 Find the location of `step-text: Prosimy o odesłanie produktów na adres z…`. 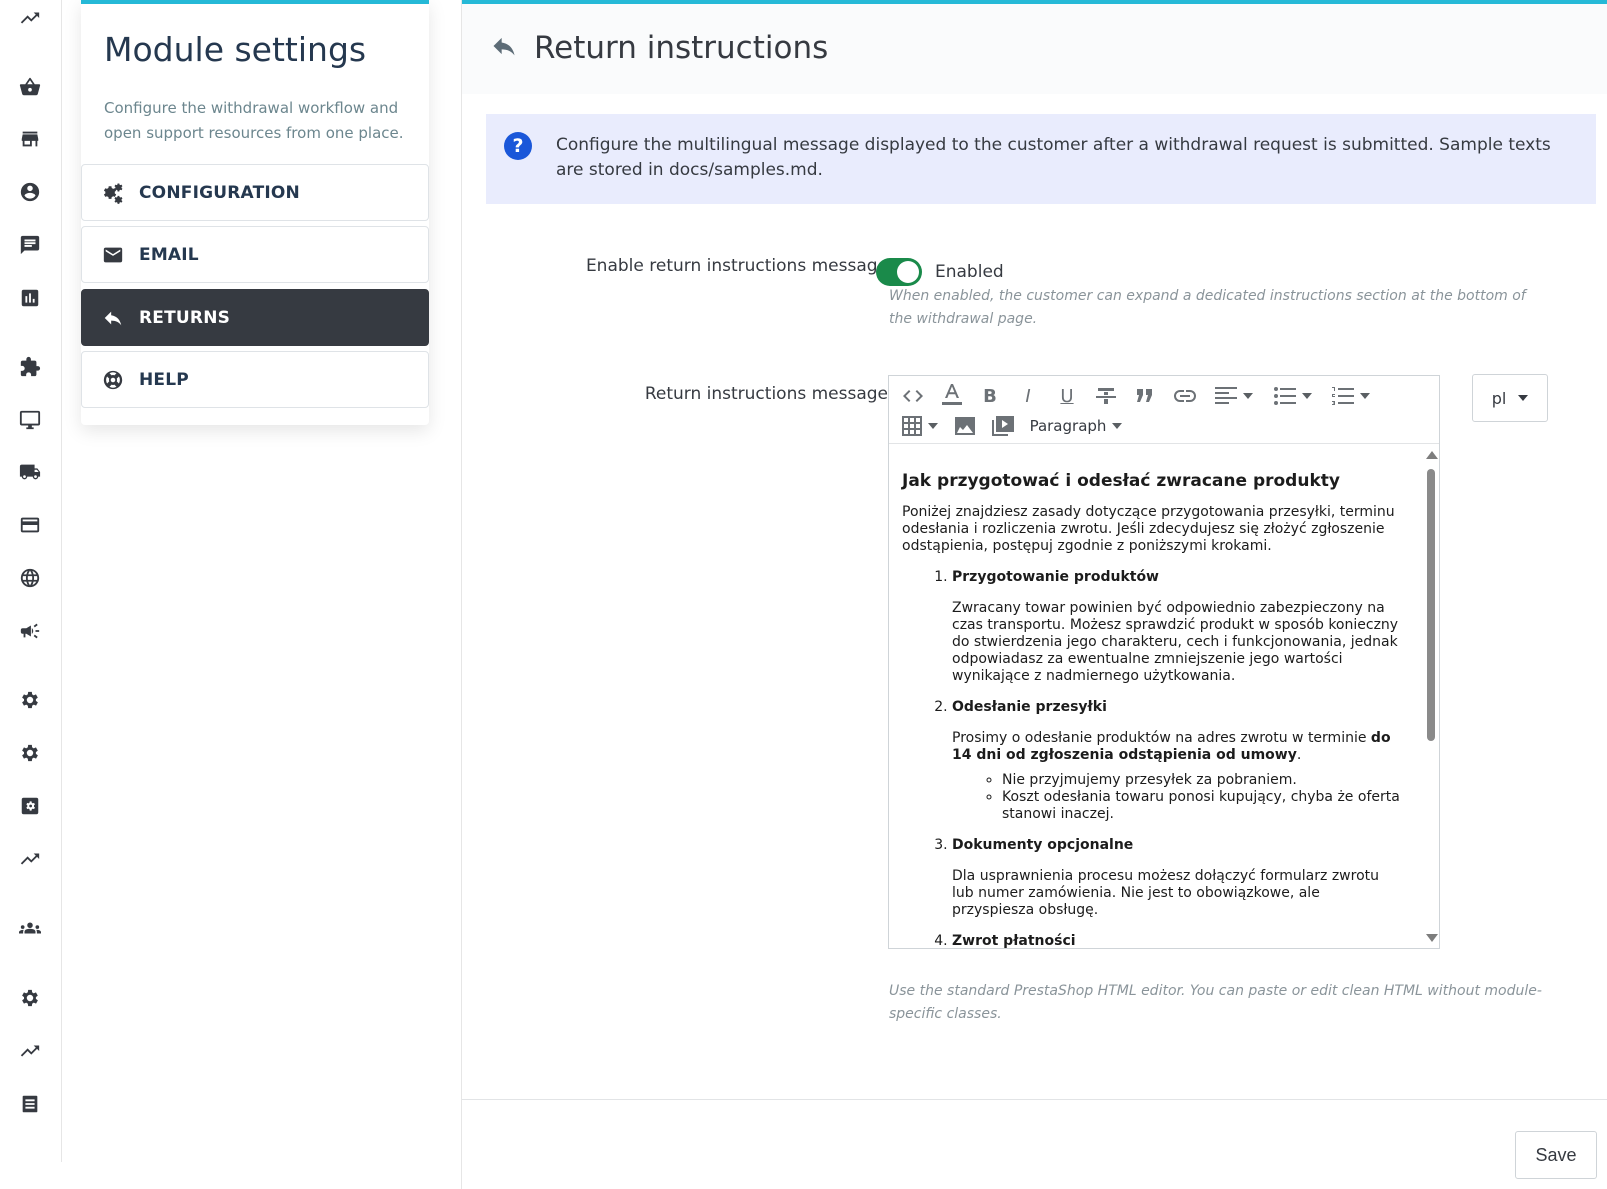

step-text: Prosimy o odesłanie produktów na adres z… is located at coordinates (1178, 747).